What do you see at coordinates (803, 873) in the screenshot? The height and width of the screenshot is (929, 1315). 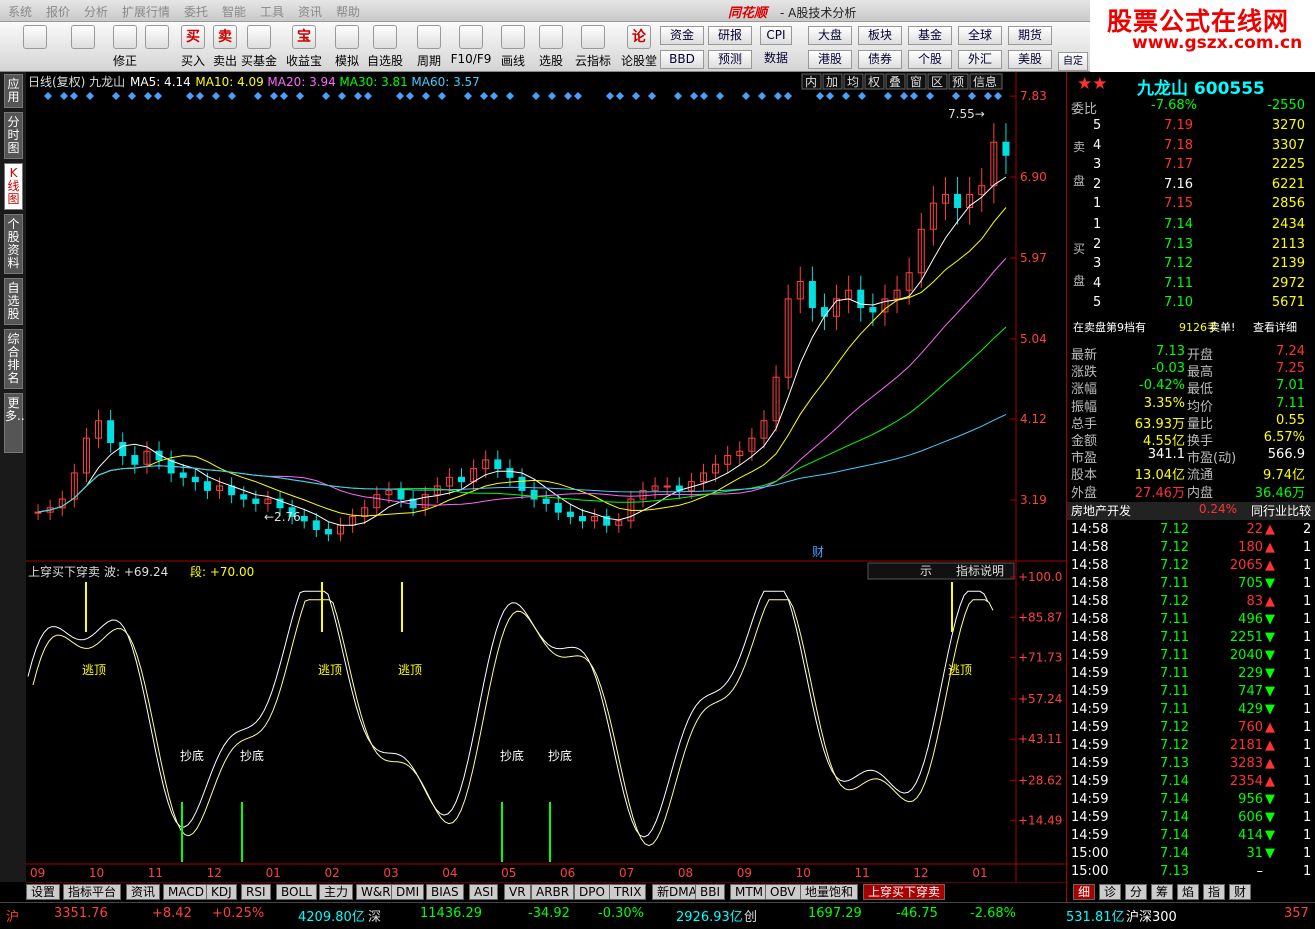 I see `month-label: 10` at bounding box center [803, 873].